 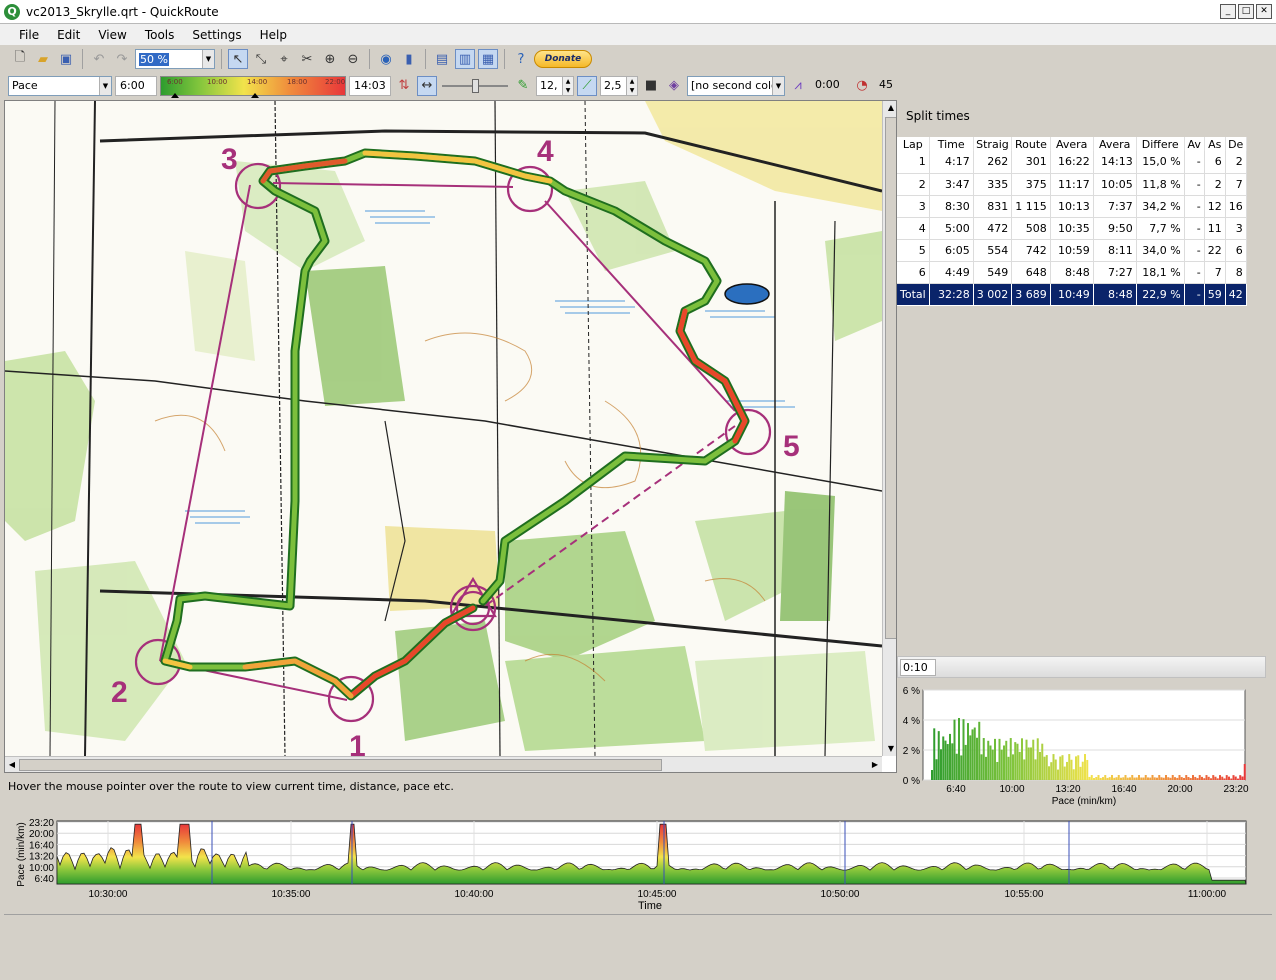 What do you see at coordinates (830, 86) in the screenshot?
I see `smoothing-value: 0:00` at bounding box center [830, 86].